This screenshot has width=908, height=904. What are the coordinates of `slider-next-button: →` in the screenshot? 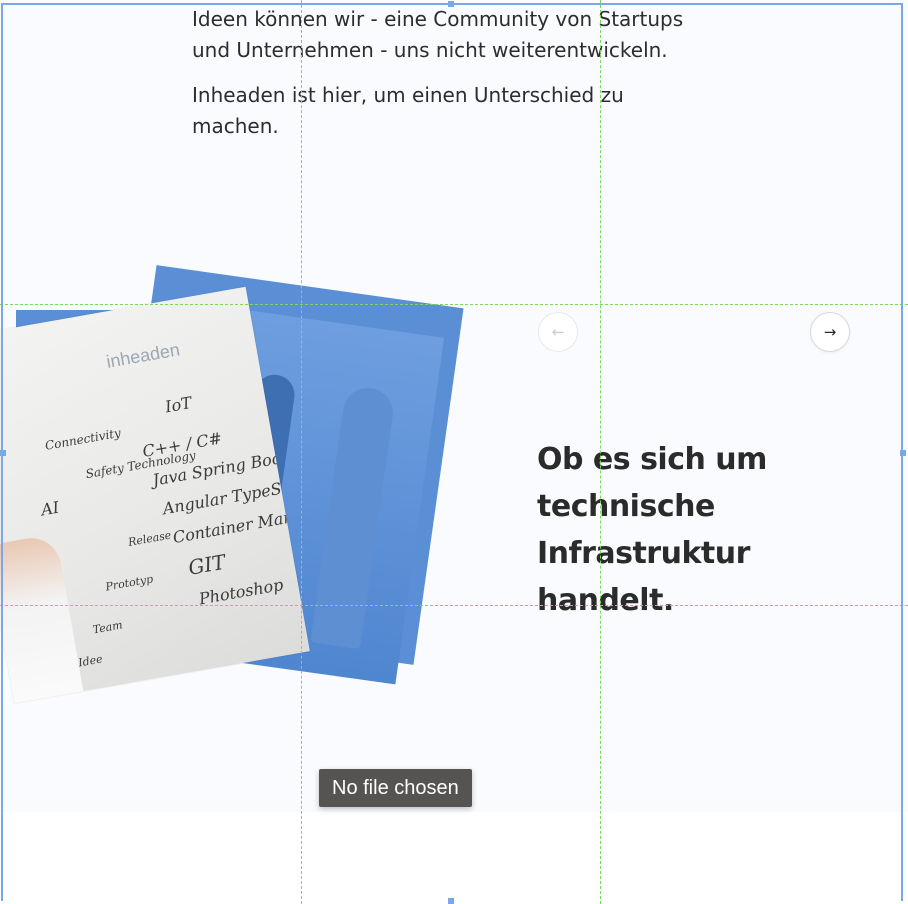 It's located at (830, 332).